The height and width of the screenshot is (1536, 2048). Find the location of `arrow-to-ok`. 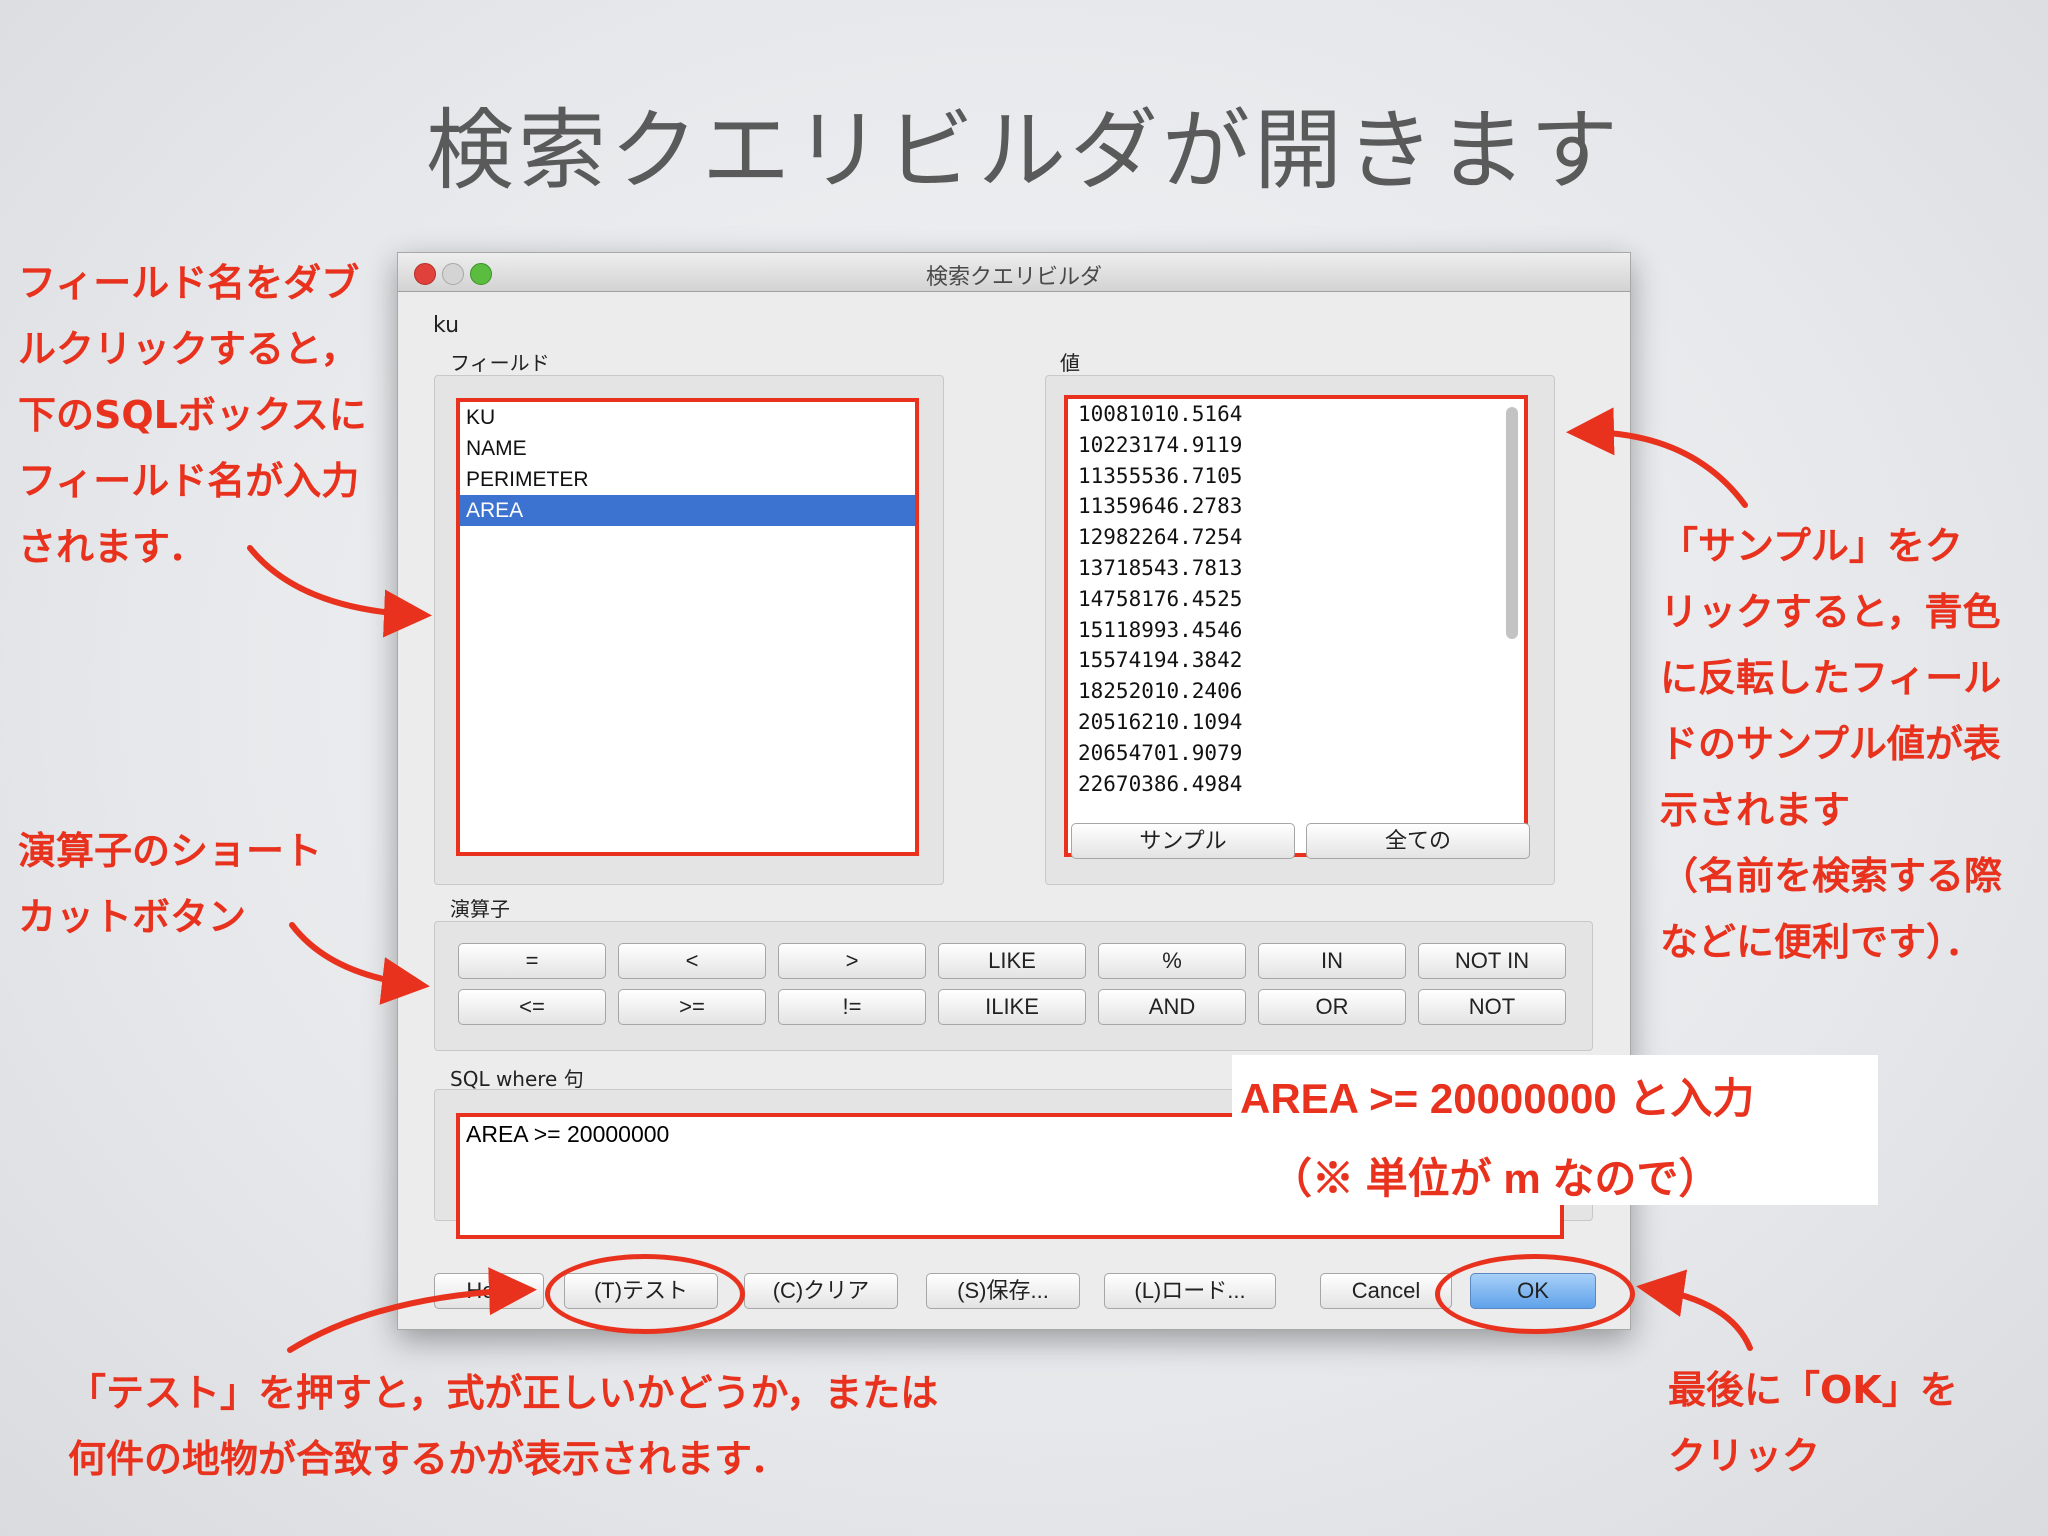

arrow-to-ok is located at coordinates (1694, 1310).